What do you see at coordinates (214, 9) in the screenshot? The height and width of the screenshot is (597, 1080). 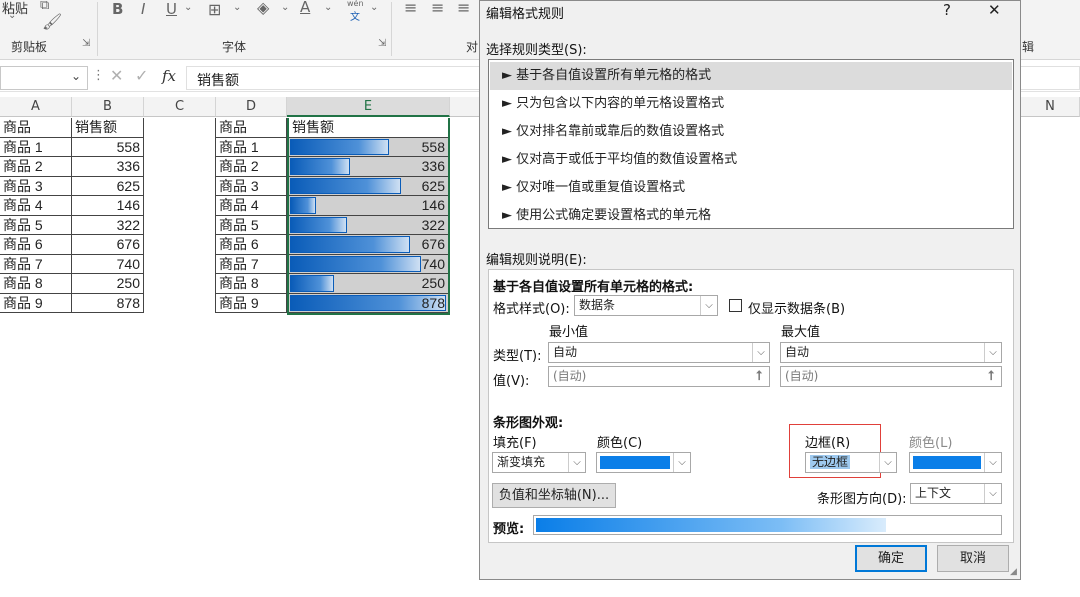 I see `borders-icon: ⊞` at bounding box center [214, 9].